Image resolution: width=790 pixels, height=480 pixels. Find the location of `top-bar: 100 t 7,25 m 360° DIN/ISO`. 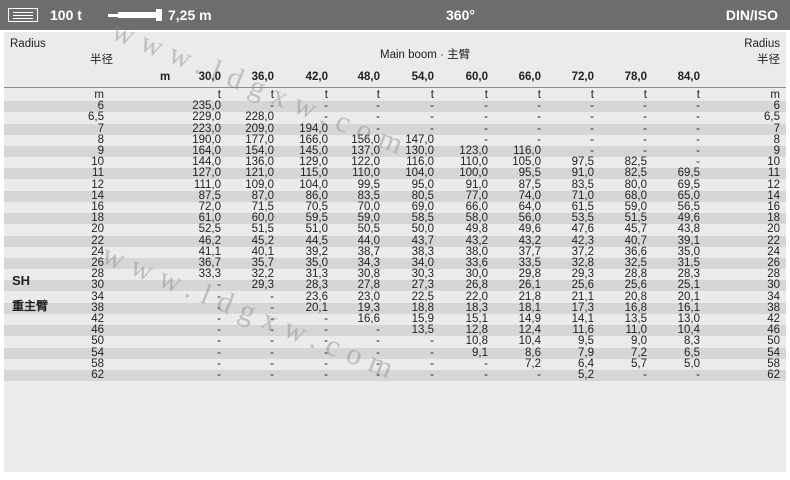

top-bar: 100 t 7,25 m 360° DIN/ISO is located at coordinates (395, 15).